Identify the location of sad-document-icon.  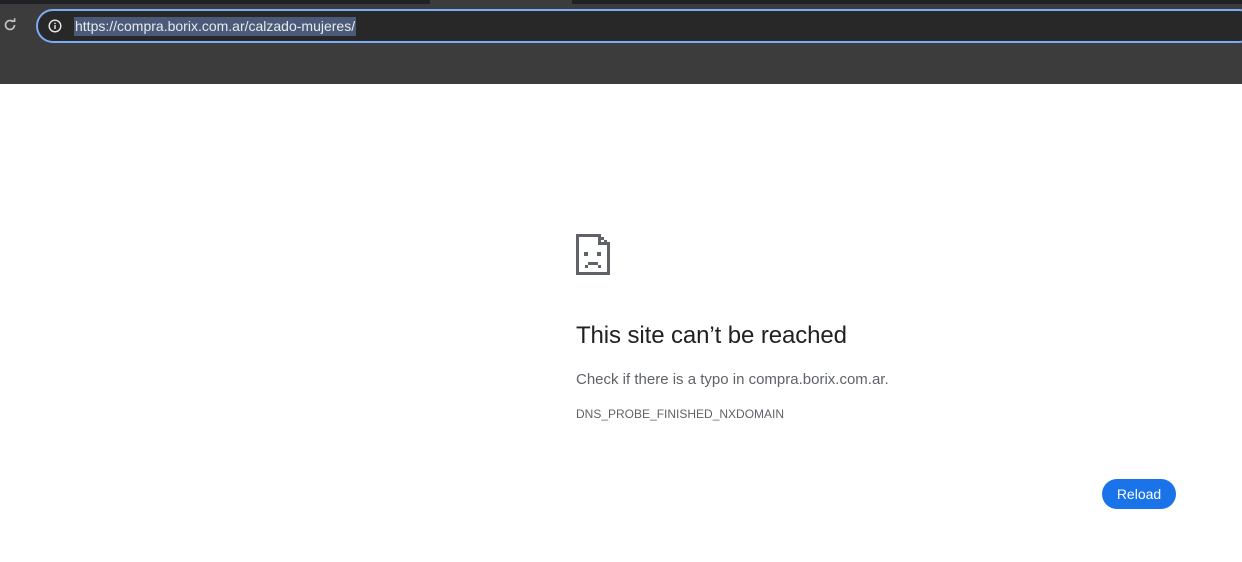
(593, 254).